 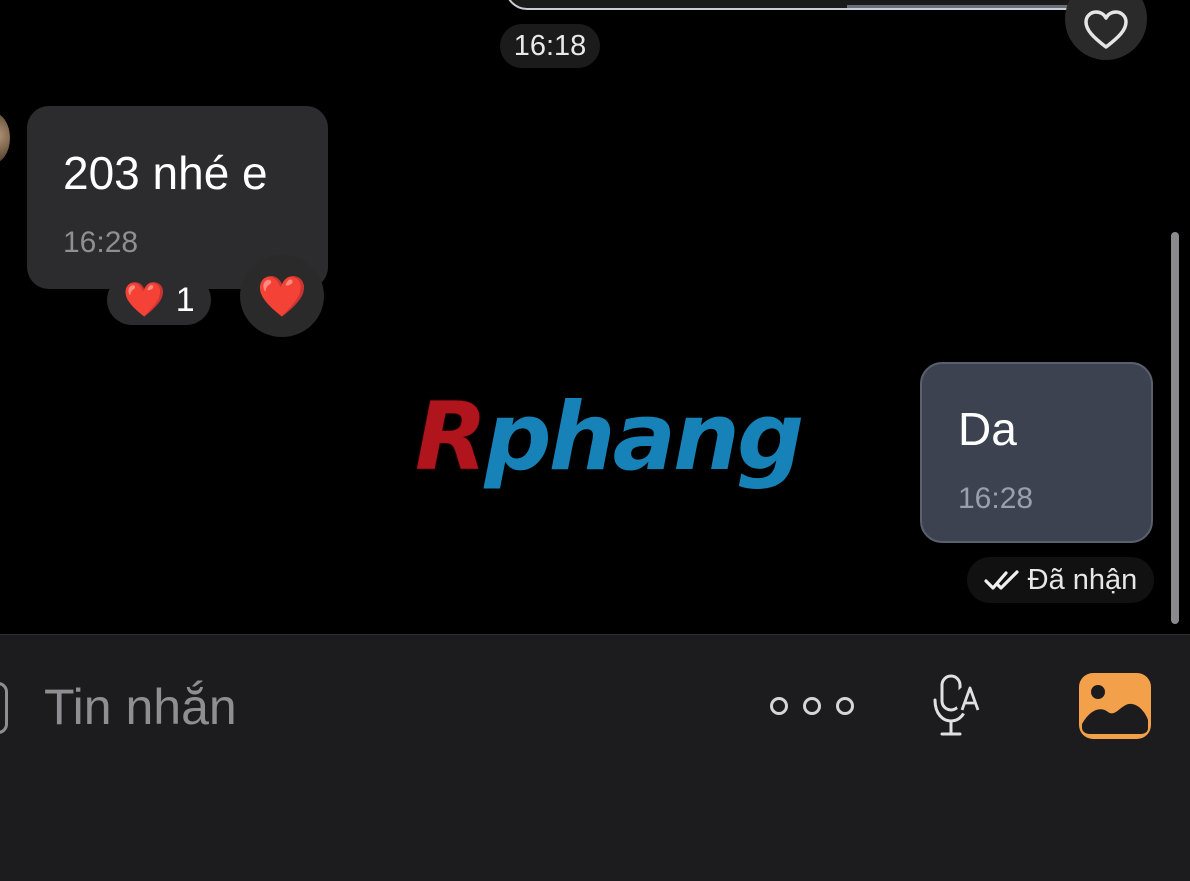 What do you see at coordinates (165, 173) in the screenshot?
I see `message-text: 203 nhé e` at bounding box center [165, 173].